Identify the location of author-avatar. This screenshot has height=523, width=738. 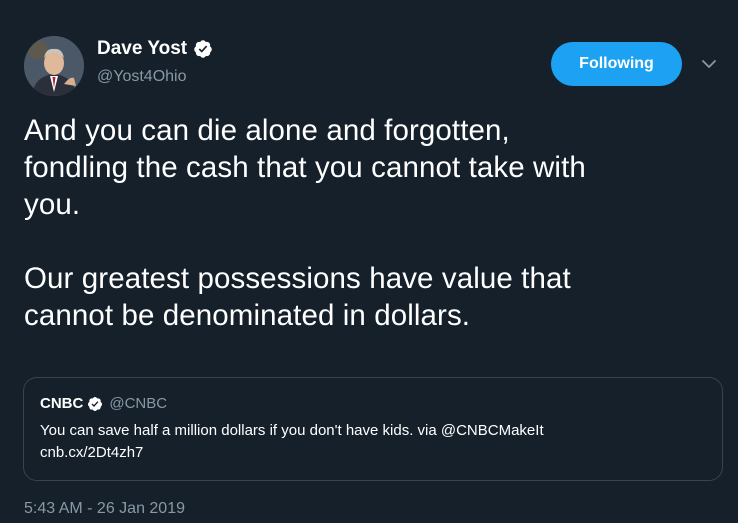
(54, 66).